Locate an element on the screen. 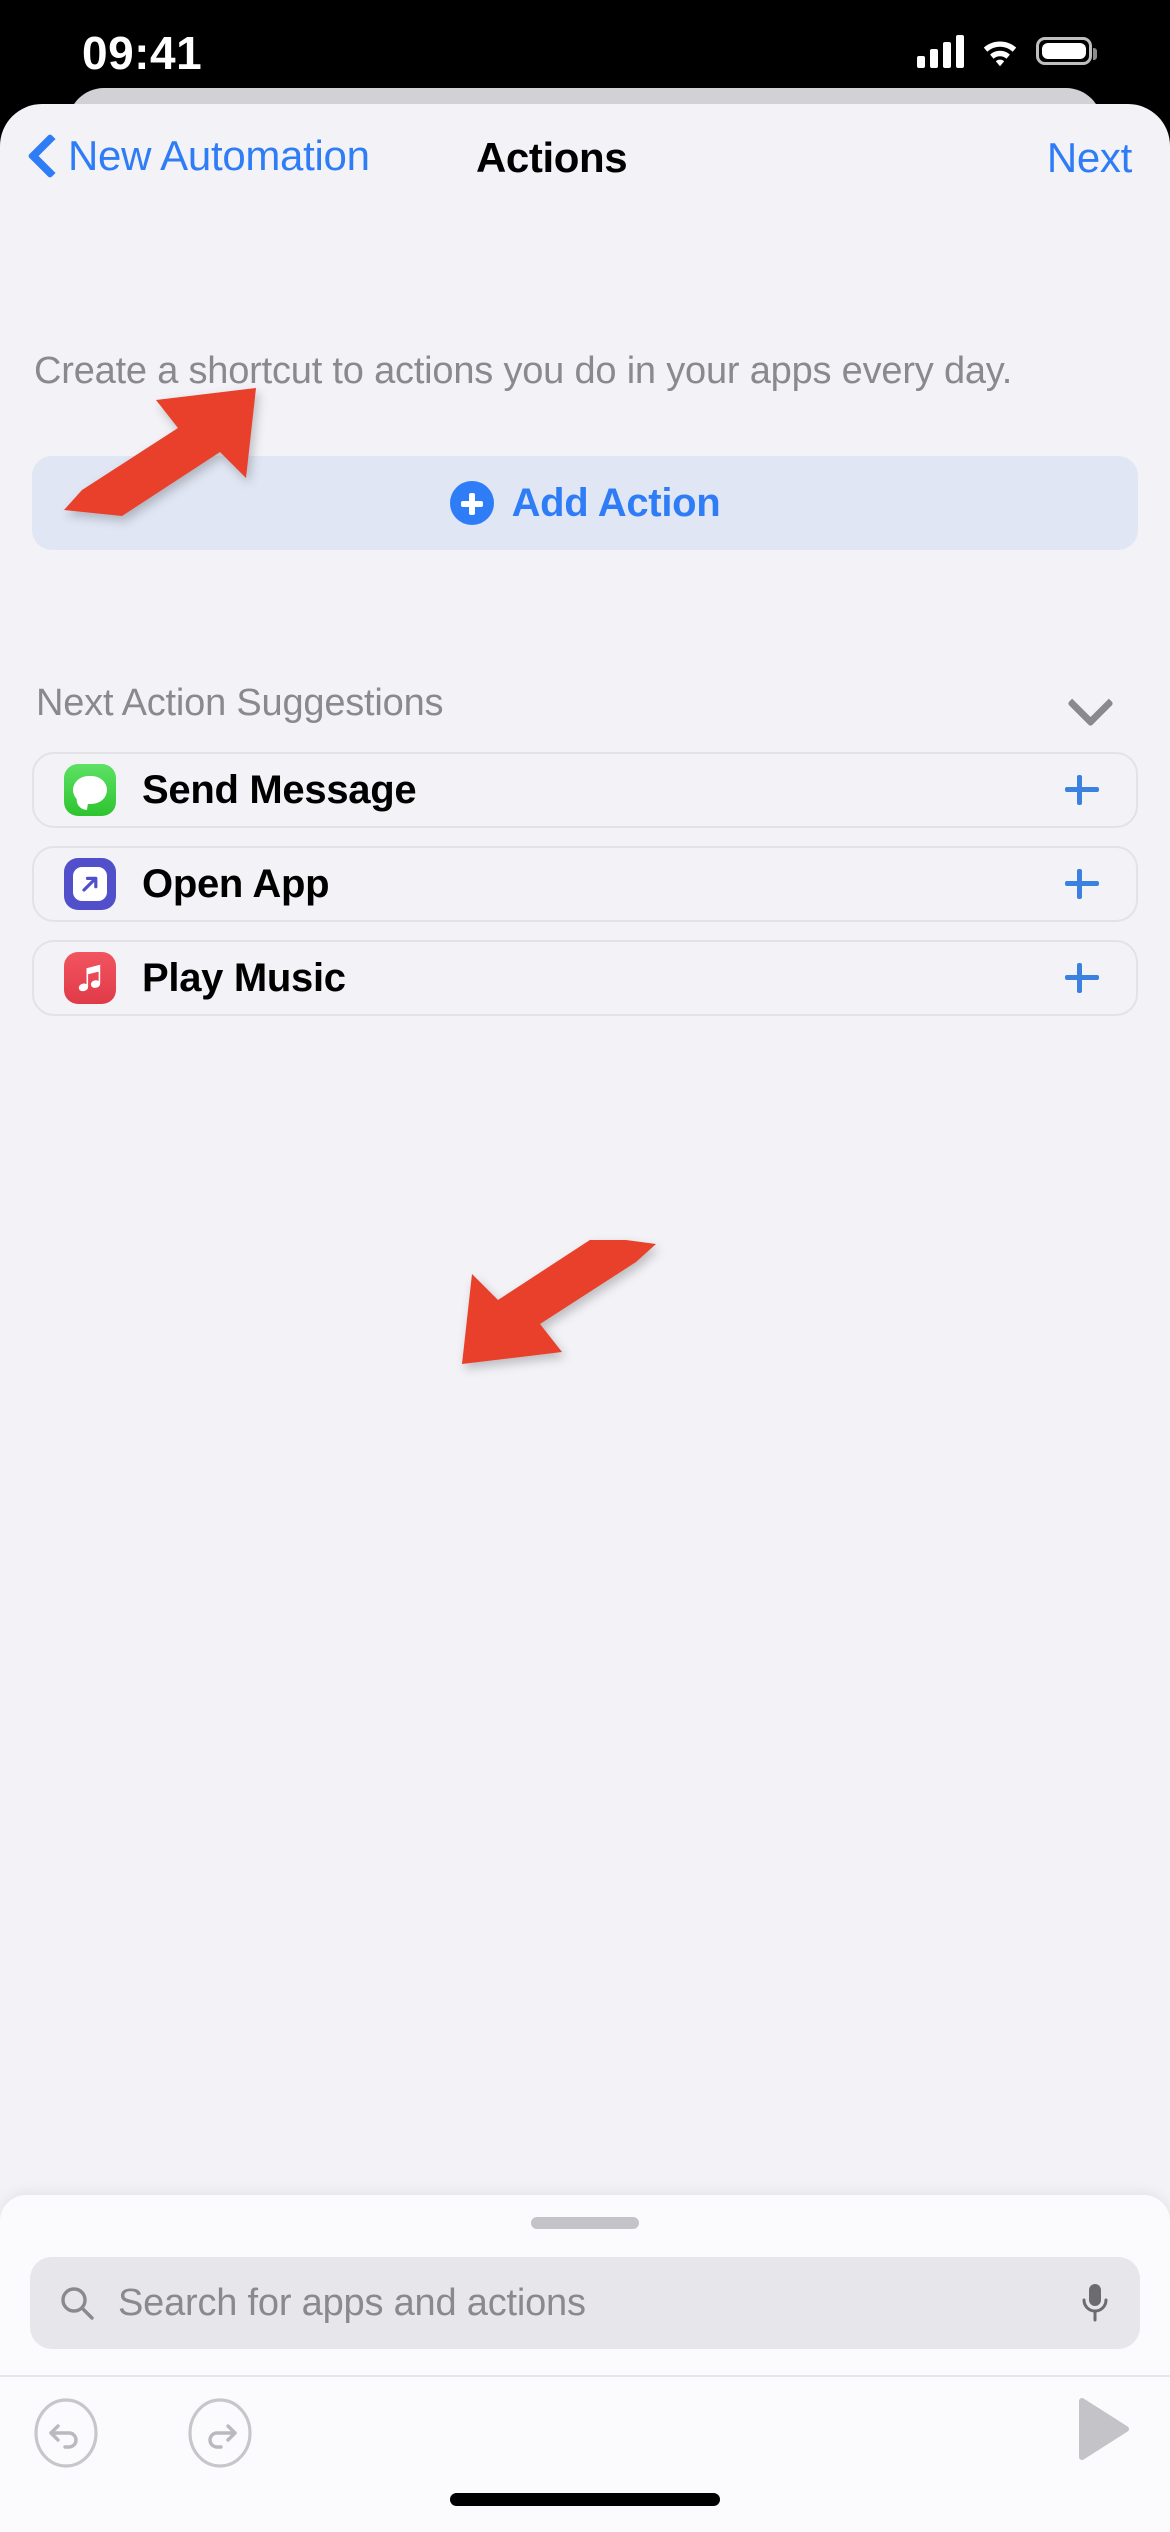 Image resolution: width=1170 pixels, height=2532 pixels. search-icon is located at coordinates (77, 2303).